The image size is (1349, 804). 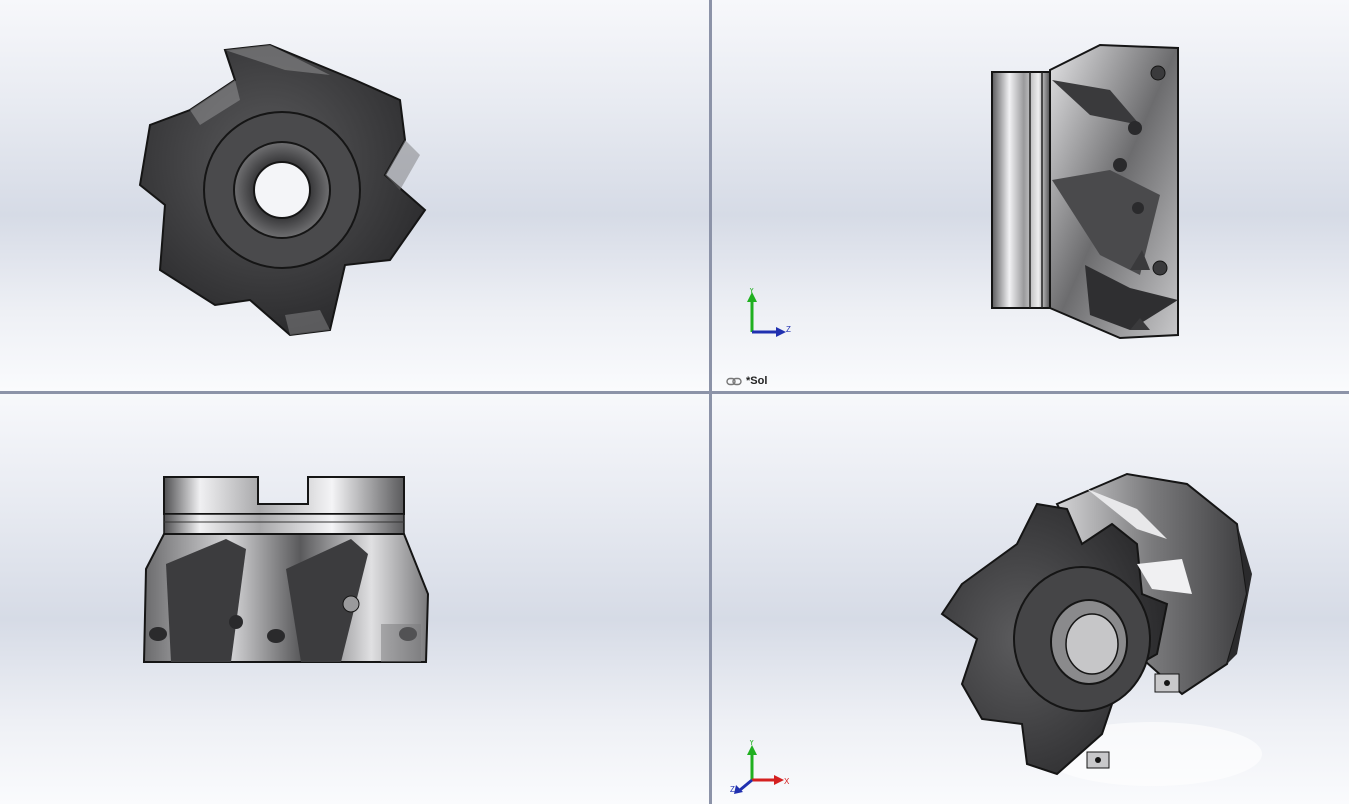 I want to click on axis-triad-right-view: Y Z, so click(x=769, y=312).